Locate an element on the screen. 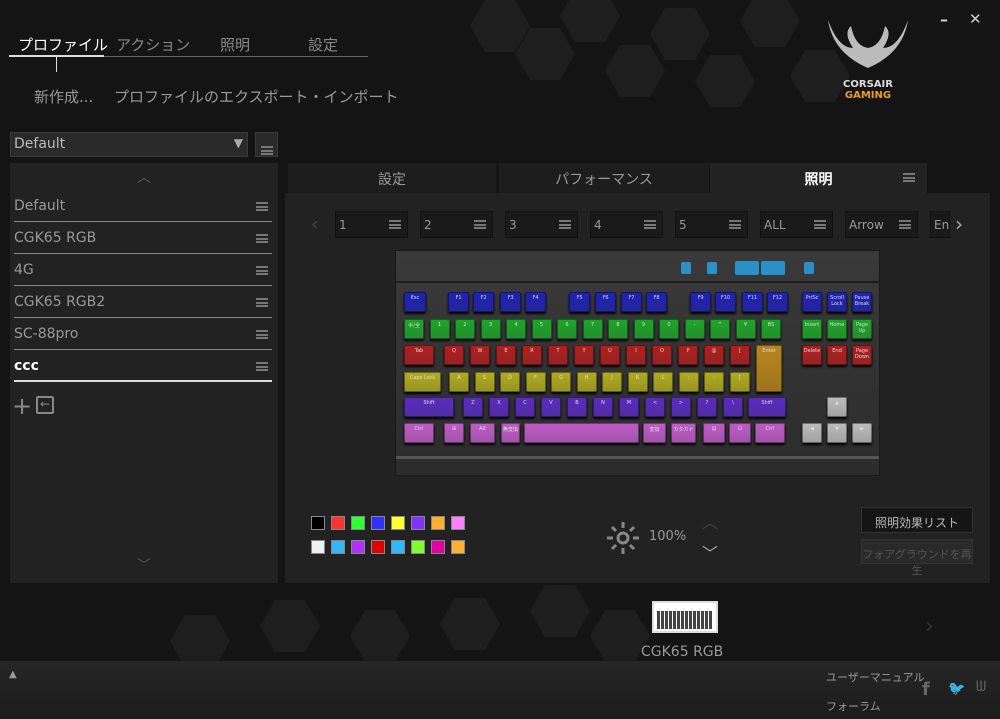  key: Z is located at coordinates (473, 407).